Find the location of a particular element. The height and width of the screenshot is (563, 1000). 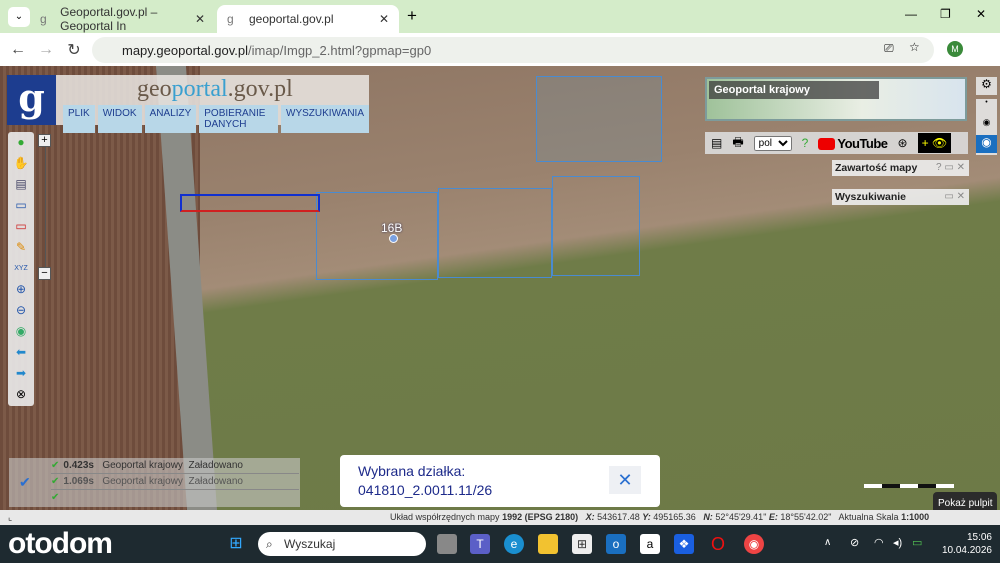

teams-icon: T is located at coordinates (480, 544).